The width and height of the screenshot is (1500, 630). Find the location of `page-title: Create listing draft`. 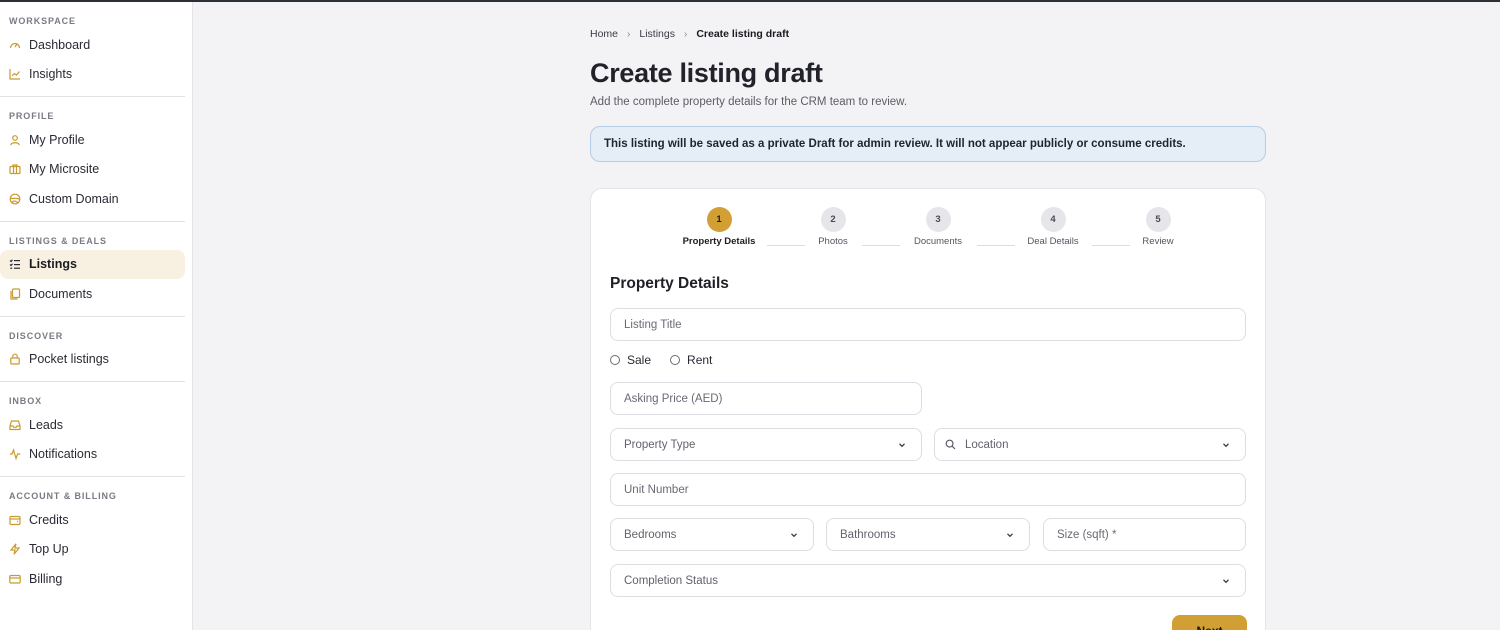

page-title: Create listing draft is located at coordinates (706, 73).